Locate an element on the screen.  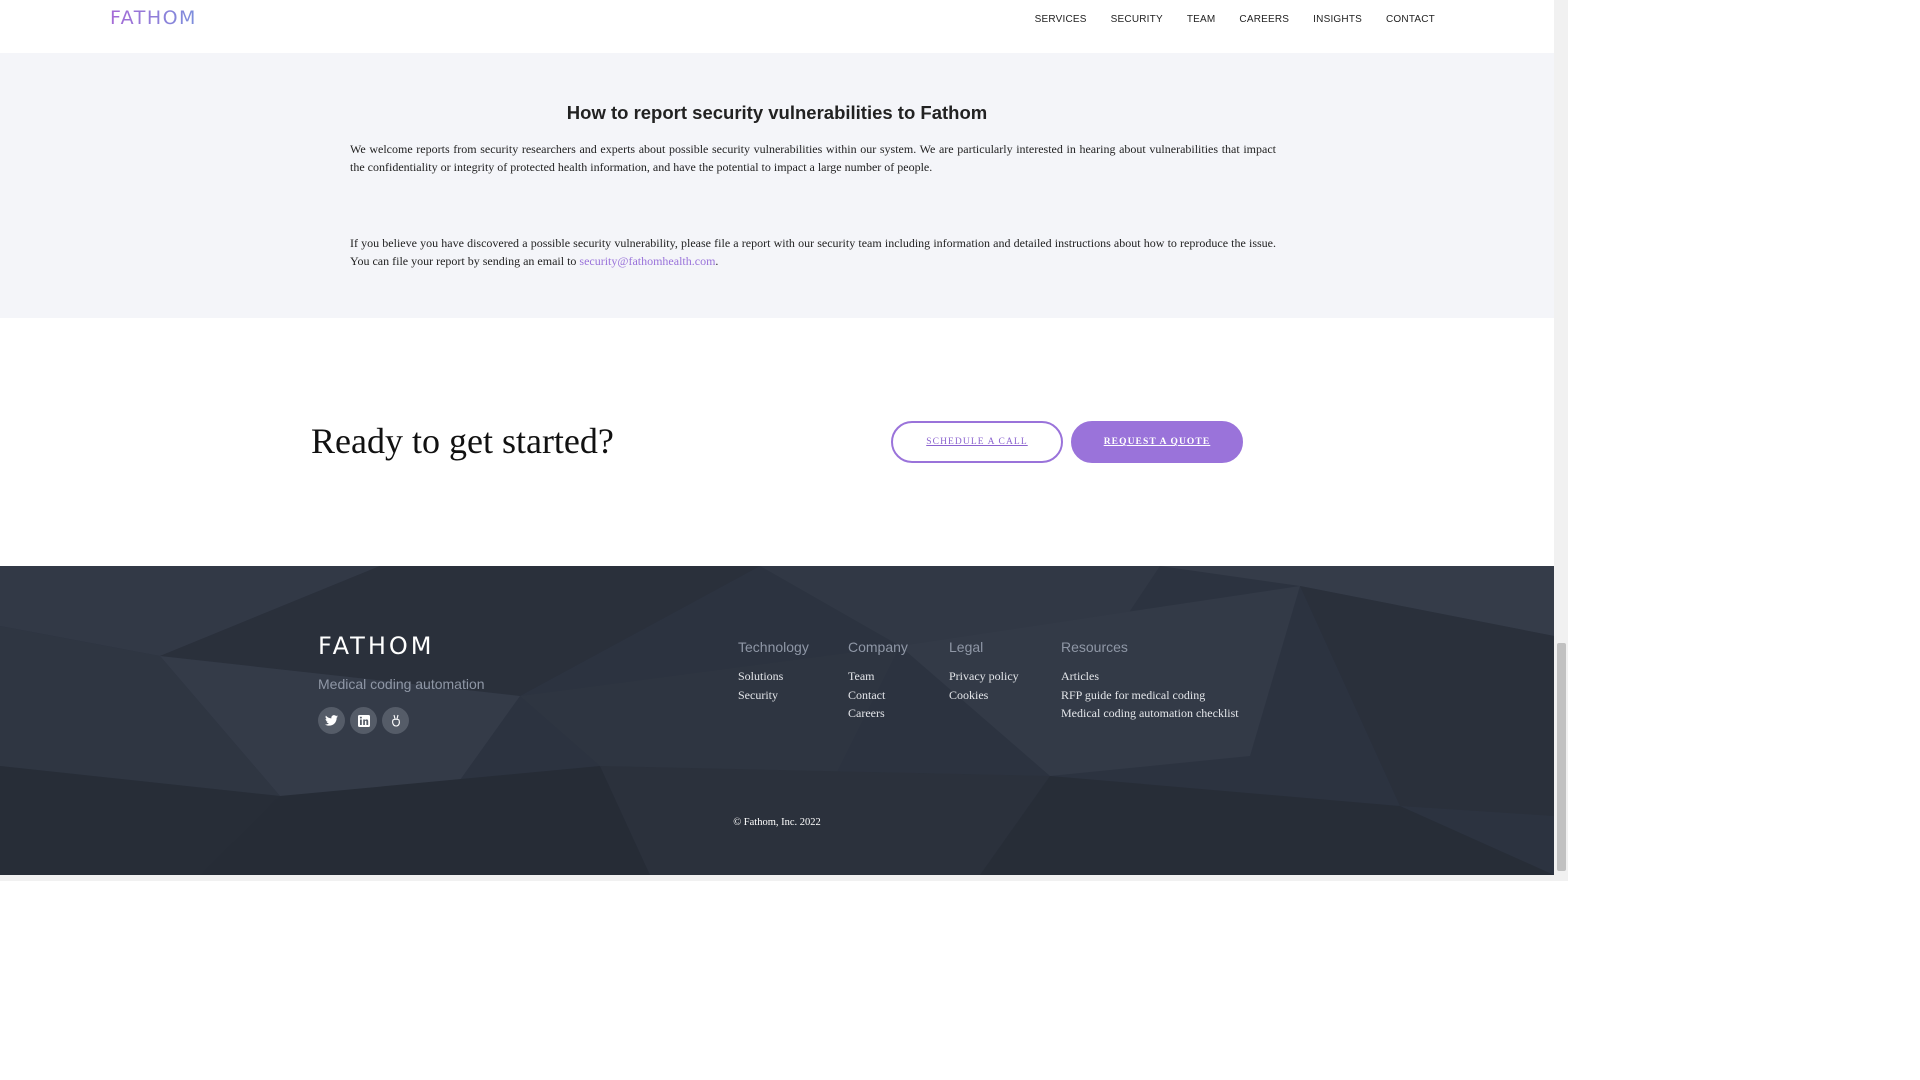
footer-column-company: Company Team Contact Careers is located at coordinates (878, 681).